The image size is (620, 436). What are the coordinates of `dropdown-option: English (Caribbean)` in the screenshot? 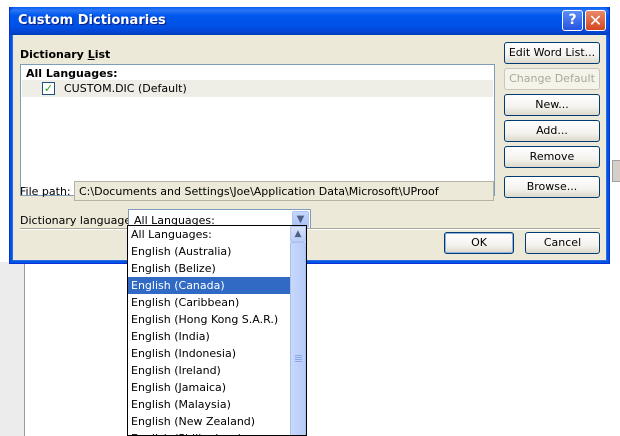 It's located at (209, 302).